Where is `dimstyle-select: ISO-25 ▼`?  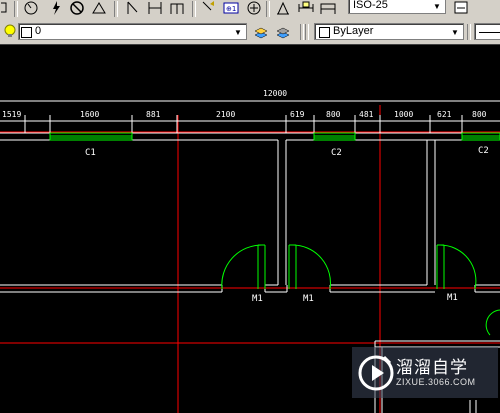
dimstyle-select: ISO-25 ▼ is located at coordinates (397, 7).